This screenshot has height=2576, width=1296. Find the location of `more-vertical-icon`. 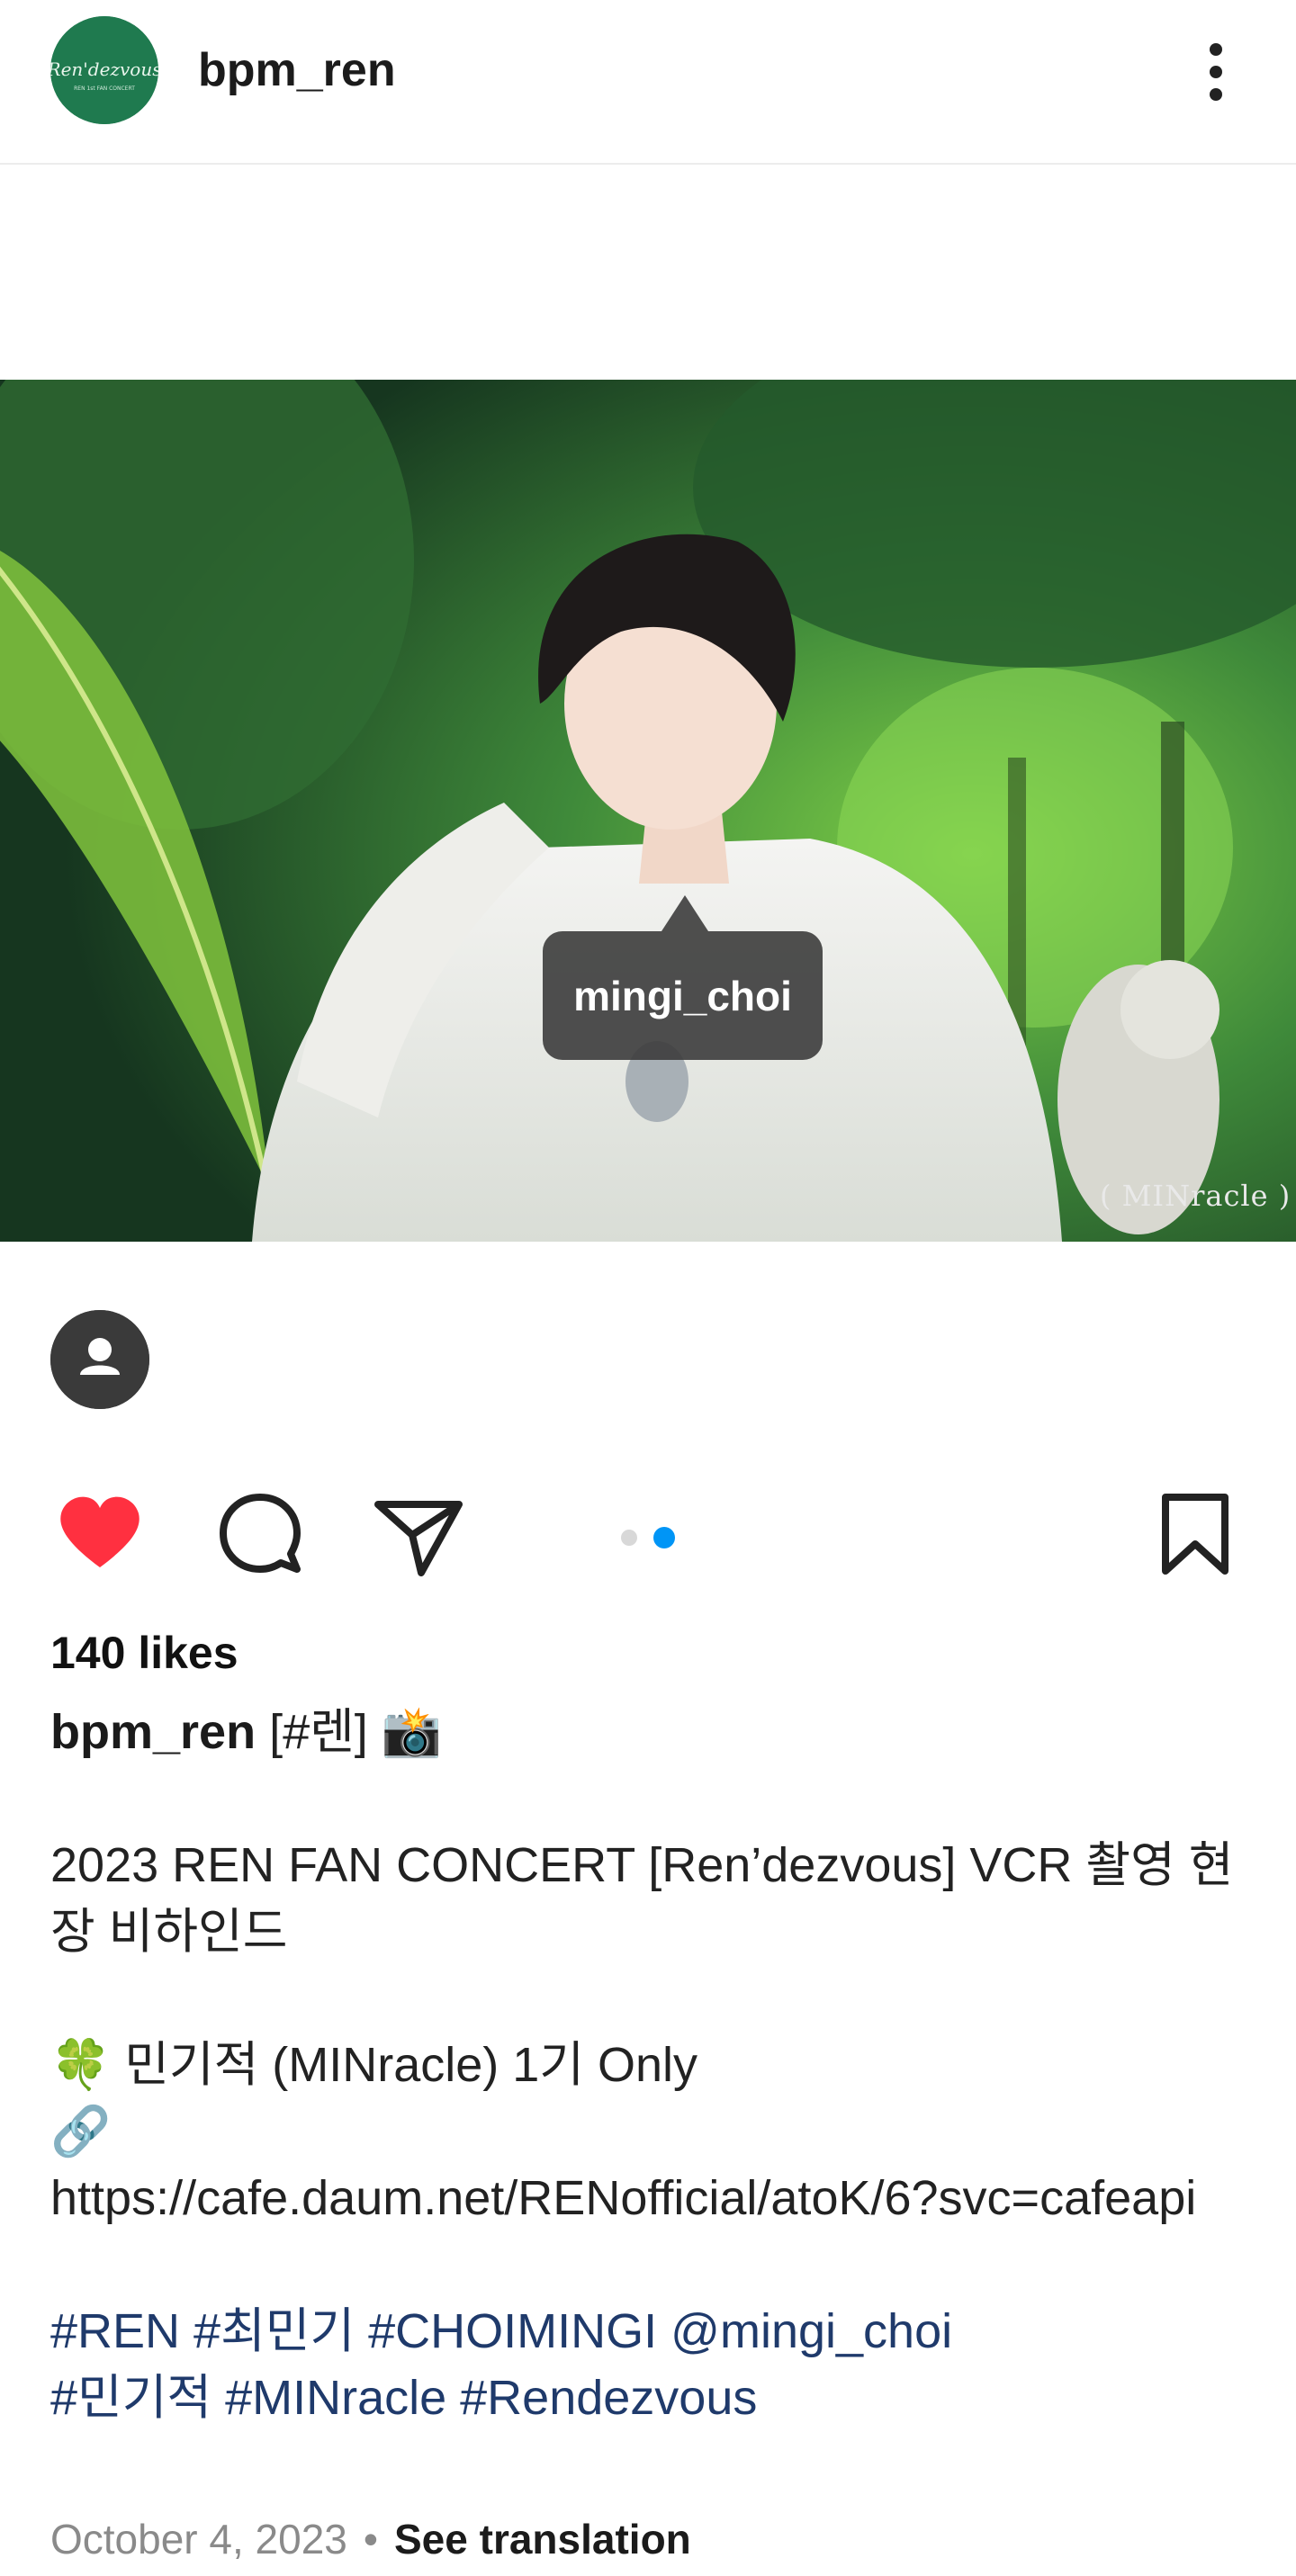

more-vertical-icon is located at coordinates (1216, 72).